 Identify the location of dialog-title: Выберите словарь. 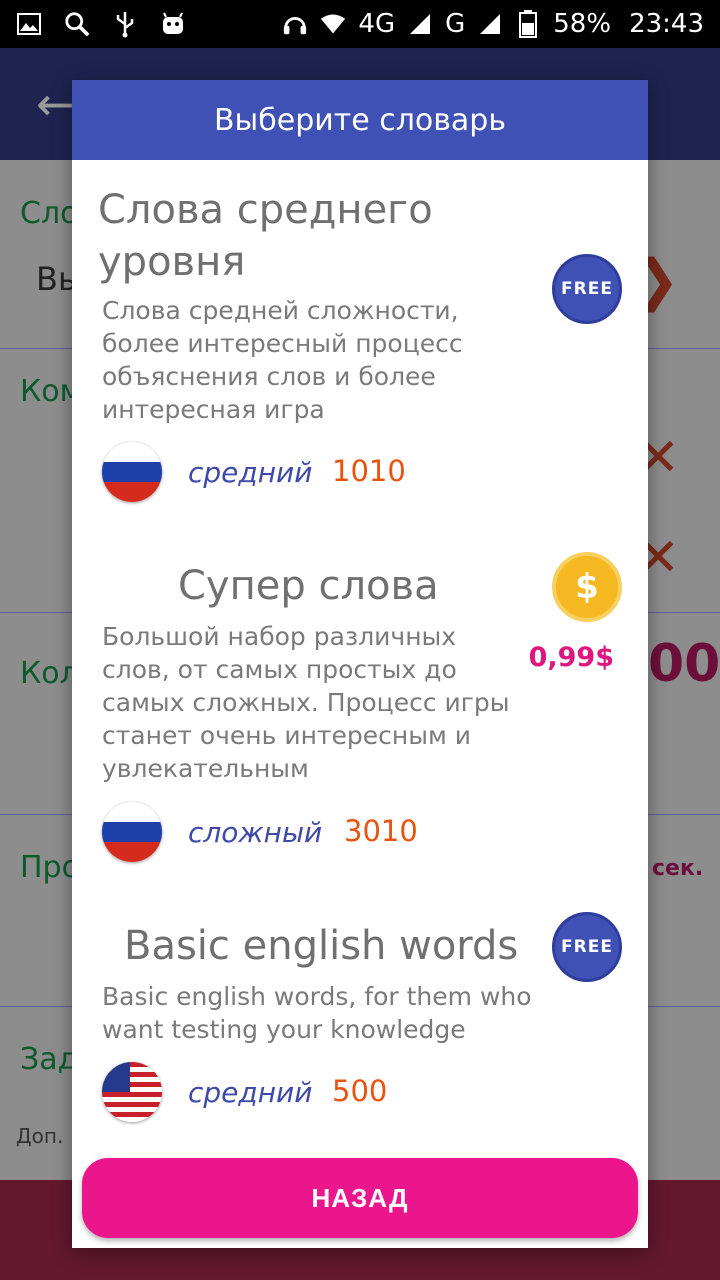
(360, 120).